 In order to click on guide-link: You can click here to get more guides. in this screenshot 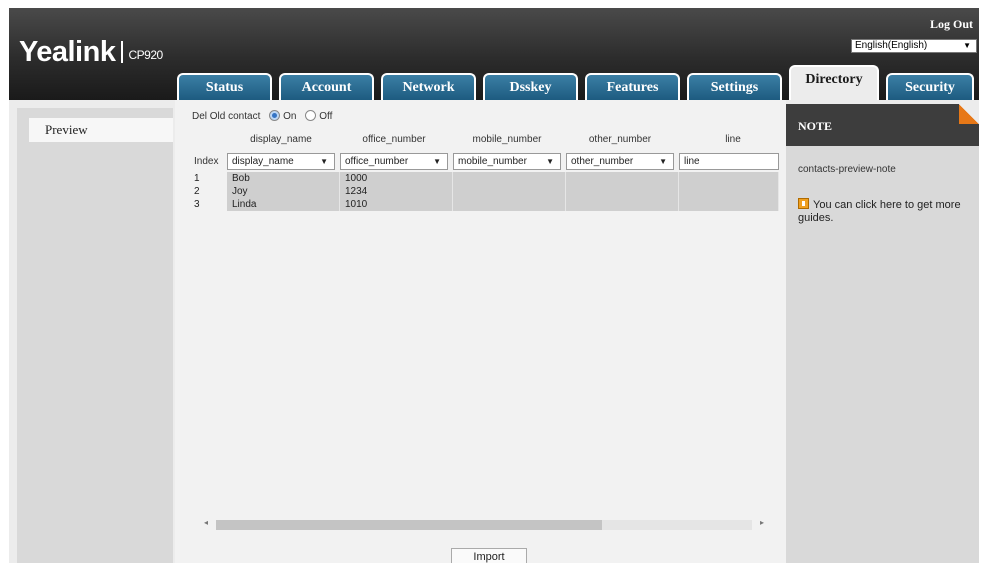, I will do `click(884, 211)`.